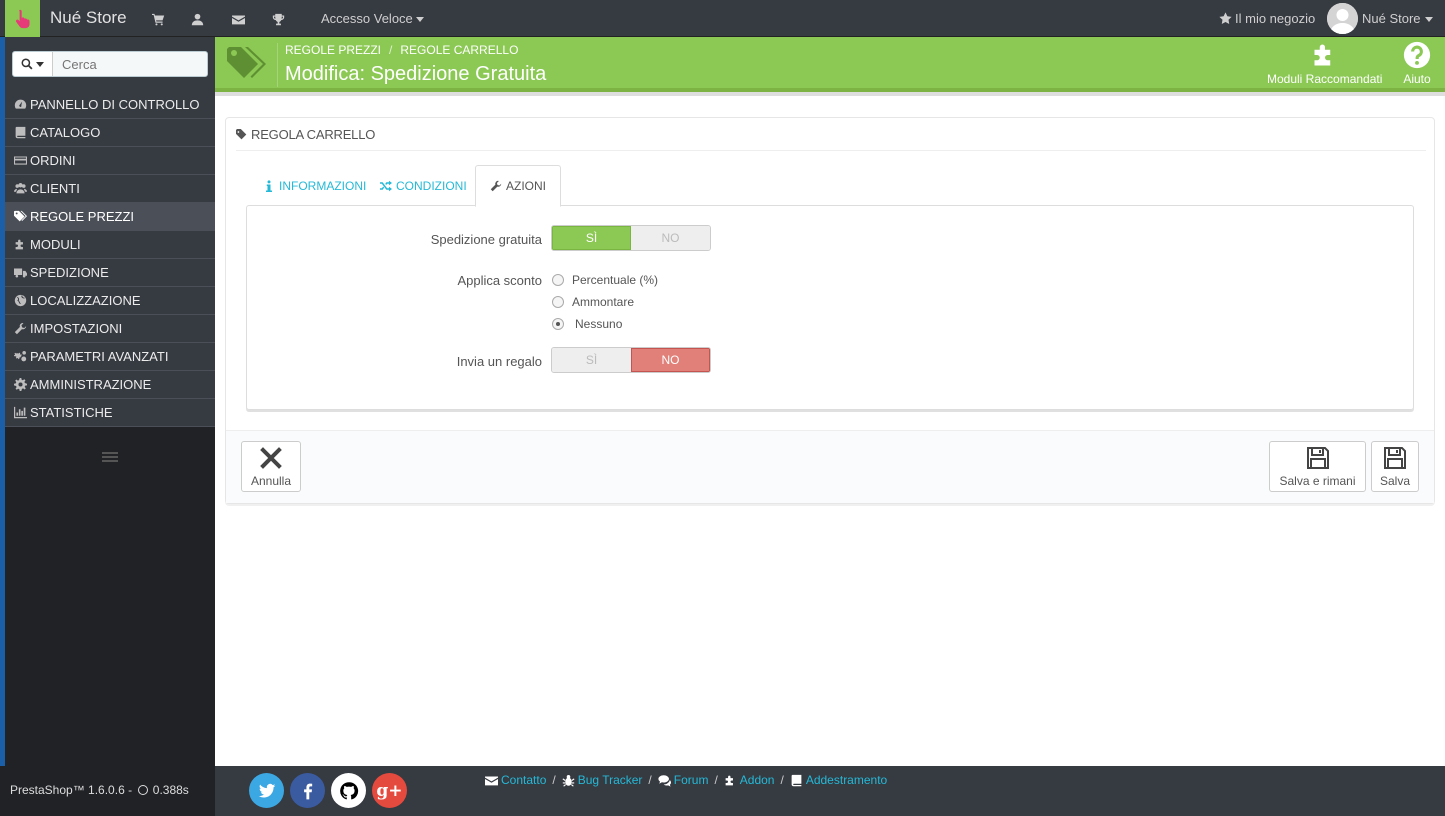 This screenshot has width=1445, height=816. I want to click on search-input, so click(128, 64).